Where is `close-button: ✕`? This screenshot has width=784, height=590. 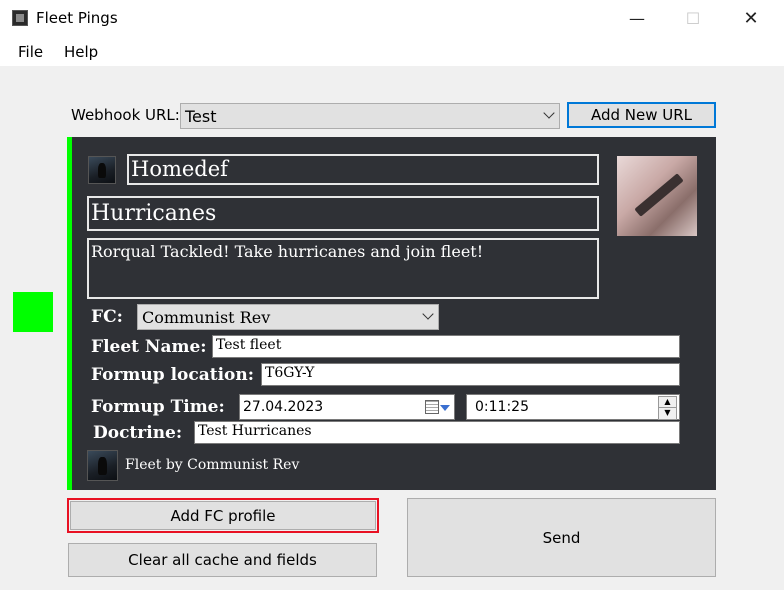 close-button: ✕ is located at coordinates (751, 18).